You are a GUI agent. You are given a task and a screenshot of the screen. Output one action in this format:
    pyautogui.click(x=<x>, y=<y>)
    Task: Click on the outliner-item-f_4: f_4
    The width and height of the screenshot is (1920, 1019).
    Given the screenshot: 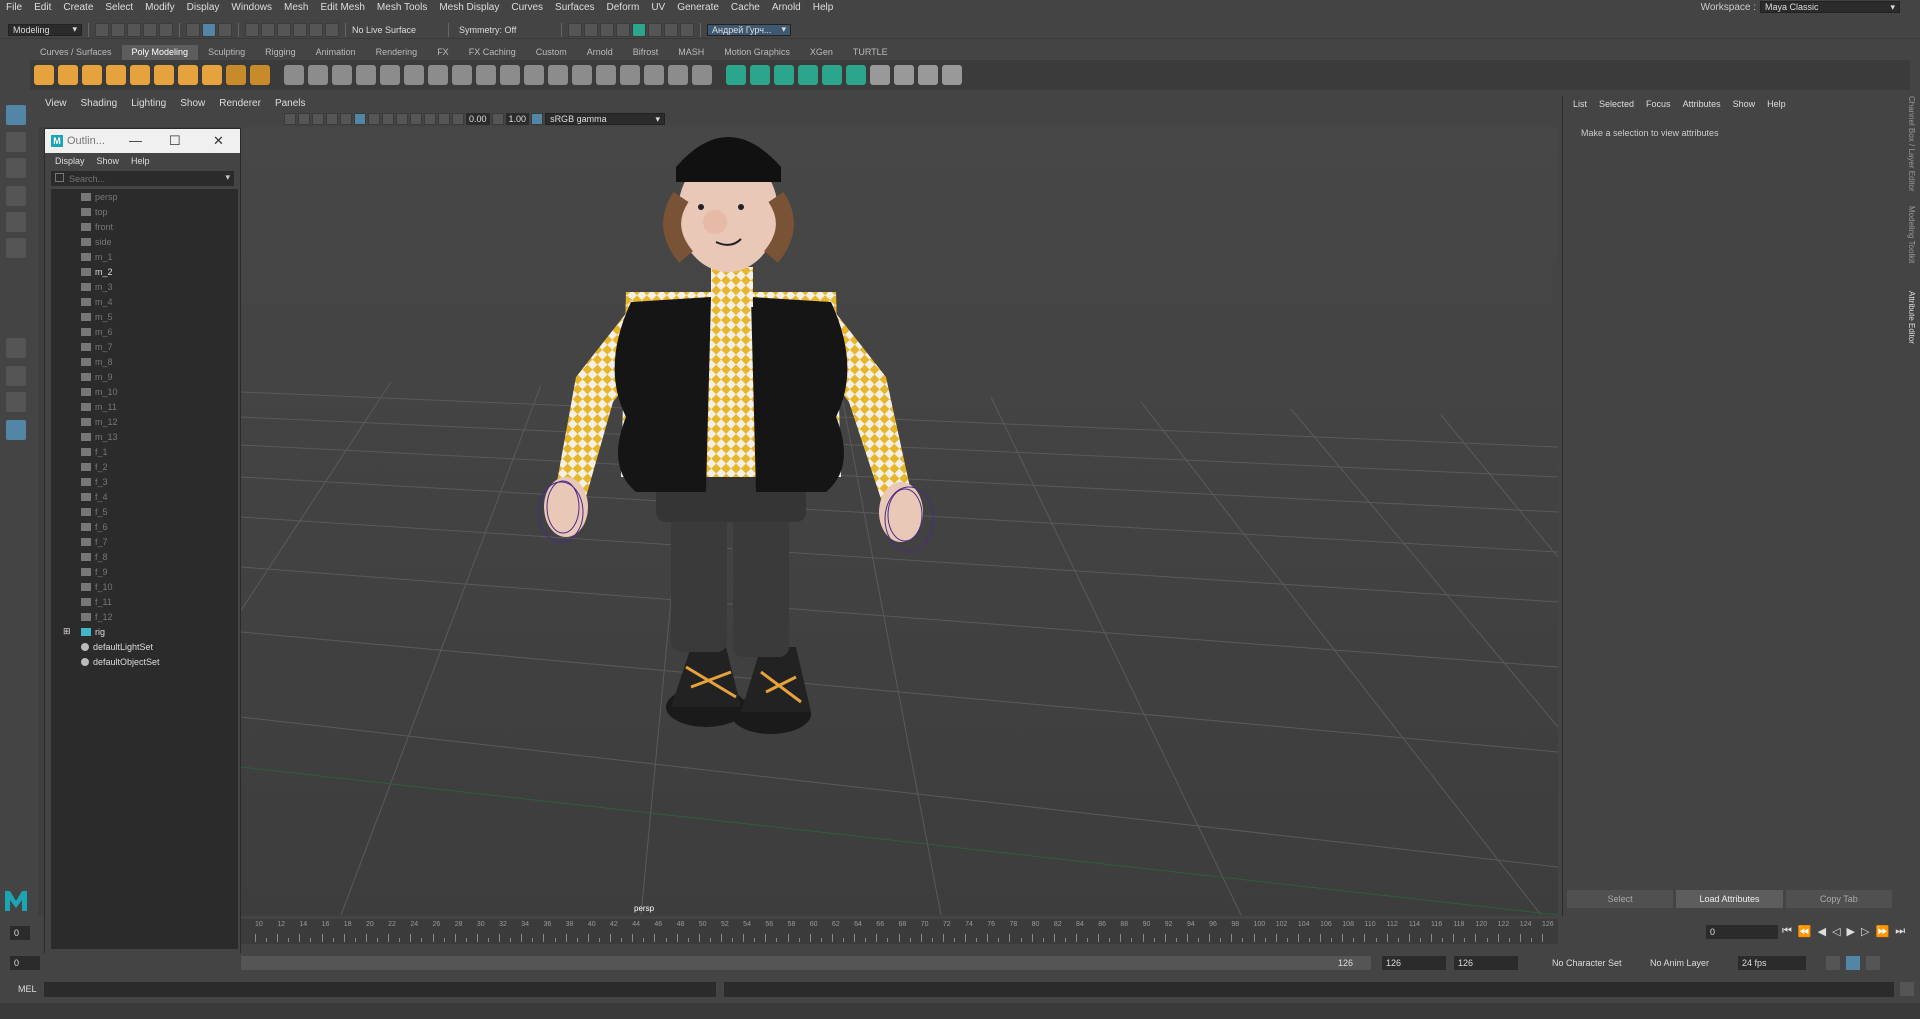 What is the action you would take?
    pyautogui.click(x=142, y=496)
    